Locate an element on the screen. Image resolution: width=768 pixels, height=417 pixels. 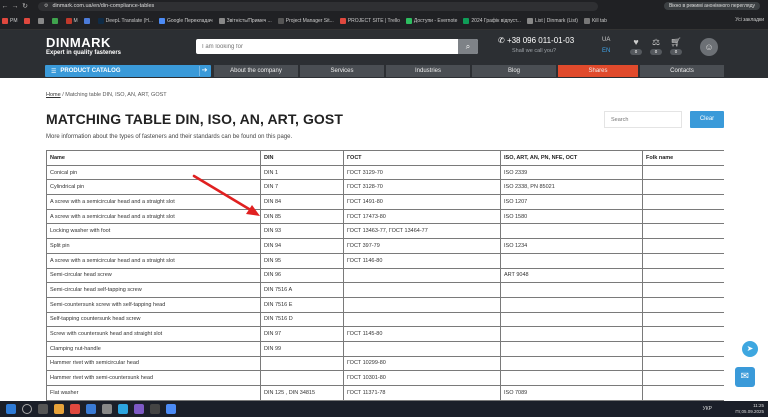
telegram-icon: ➤ is located at coordinates (750, 349).